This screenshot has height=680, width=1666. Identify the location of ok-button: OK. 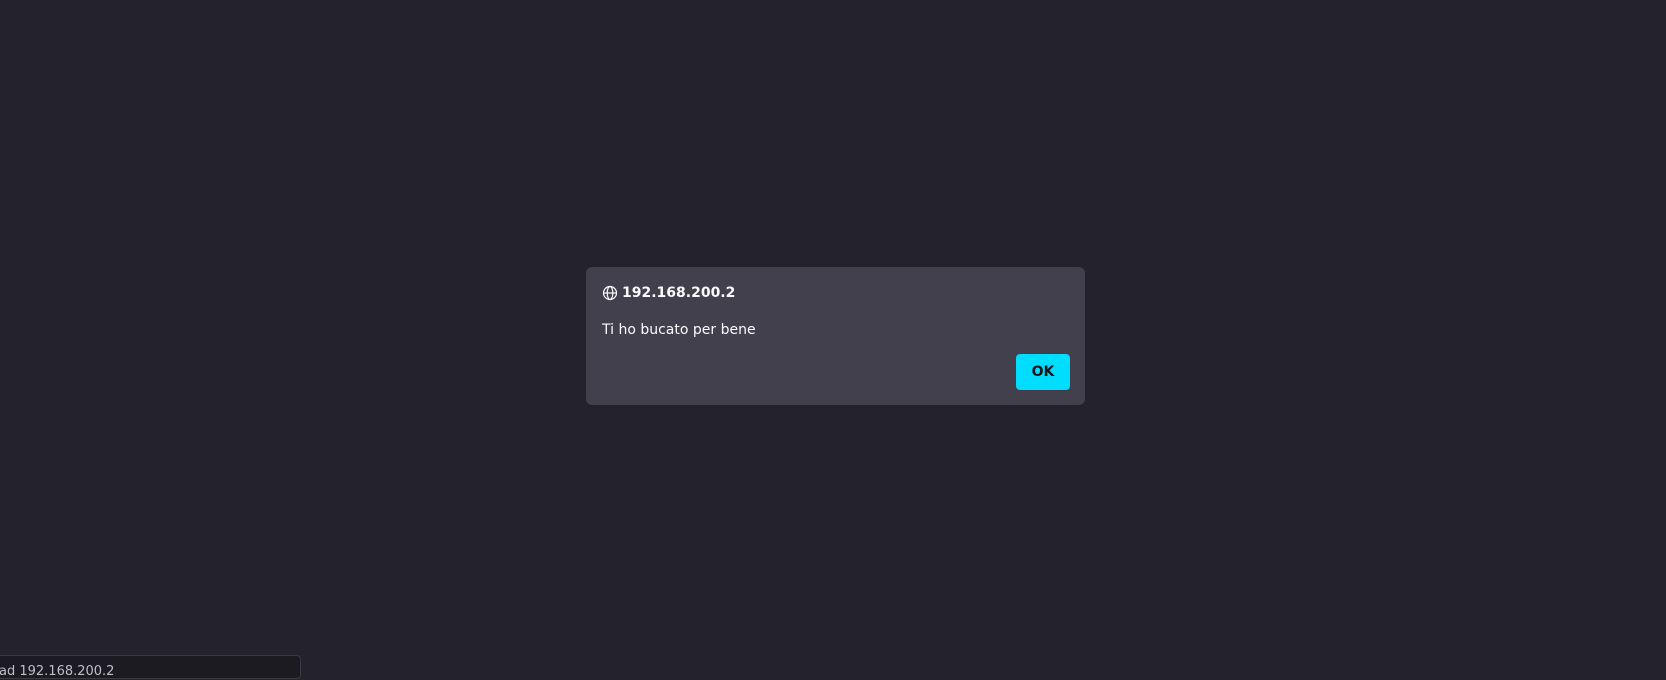
(1043, 372).